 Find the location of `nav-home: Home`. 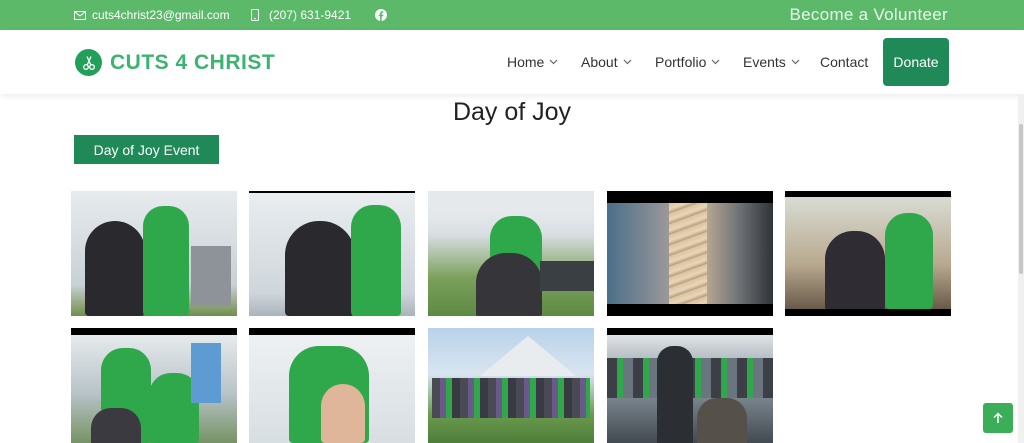

nav-home: Home is located at coordinates (532, 62).